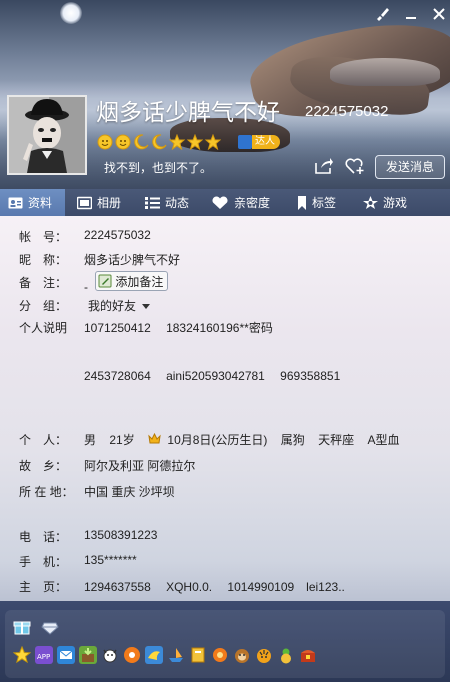  What do you see at coordinates (370, 202) in the screenshot?
I see `game-icon` at bounding box center [370, 202].